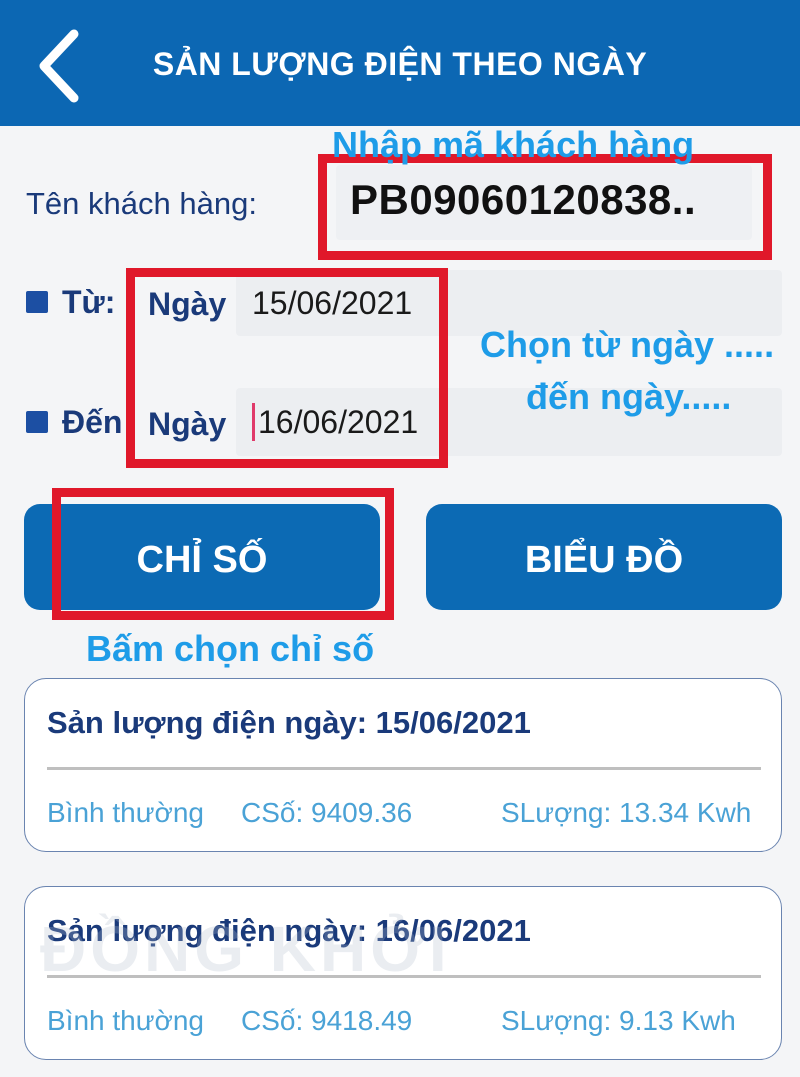 This screenshot has width=800, height=1077. What do you see at coordinates (289, 722) in the screenshot?
I see `usage-card-title: Sản lượng điện ngày: 15/06/2021` at bounding box center [289, 722].